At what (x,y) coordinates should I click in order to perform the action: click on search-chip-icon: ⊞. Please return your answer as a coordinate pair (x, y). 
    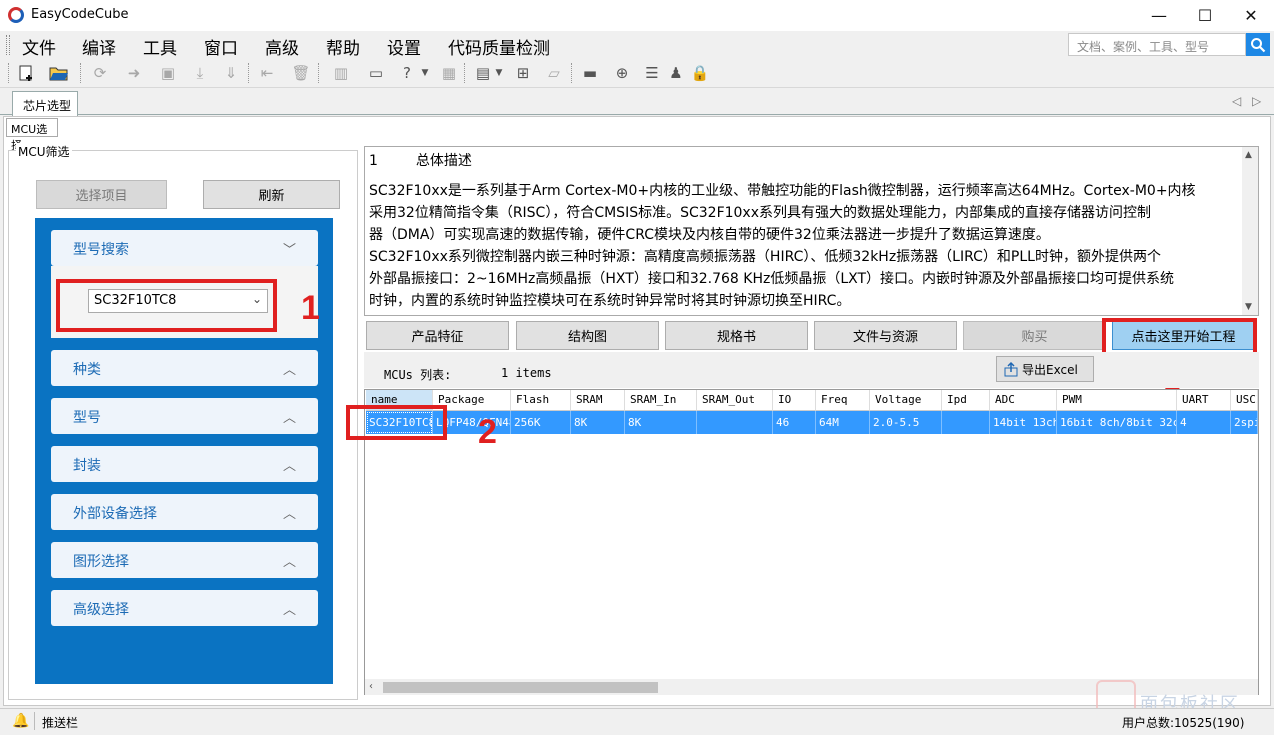
    Looking at the image, I should click on (523, 73).